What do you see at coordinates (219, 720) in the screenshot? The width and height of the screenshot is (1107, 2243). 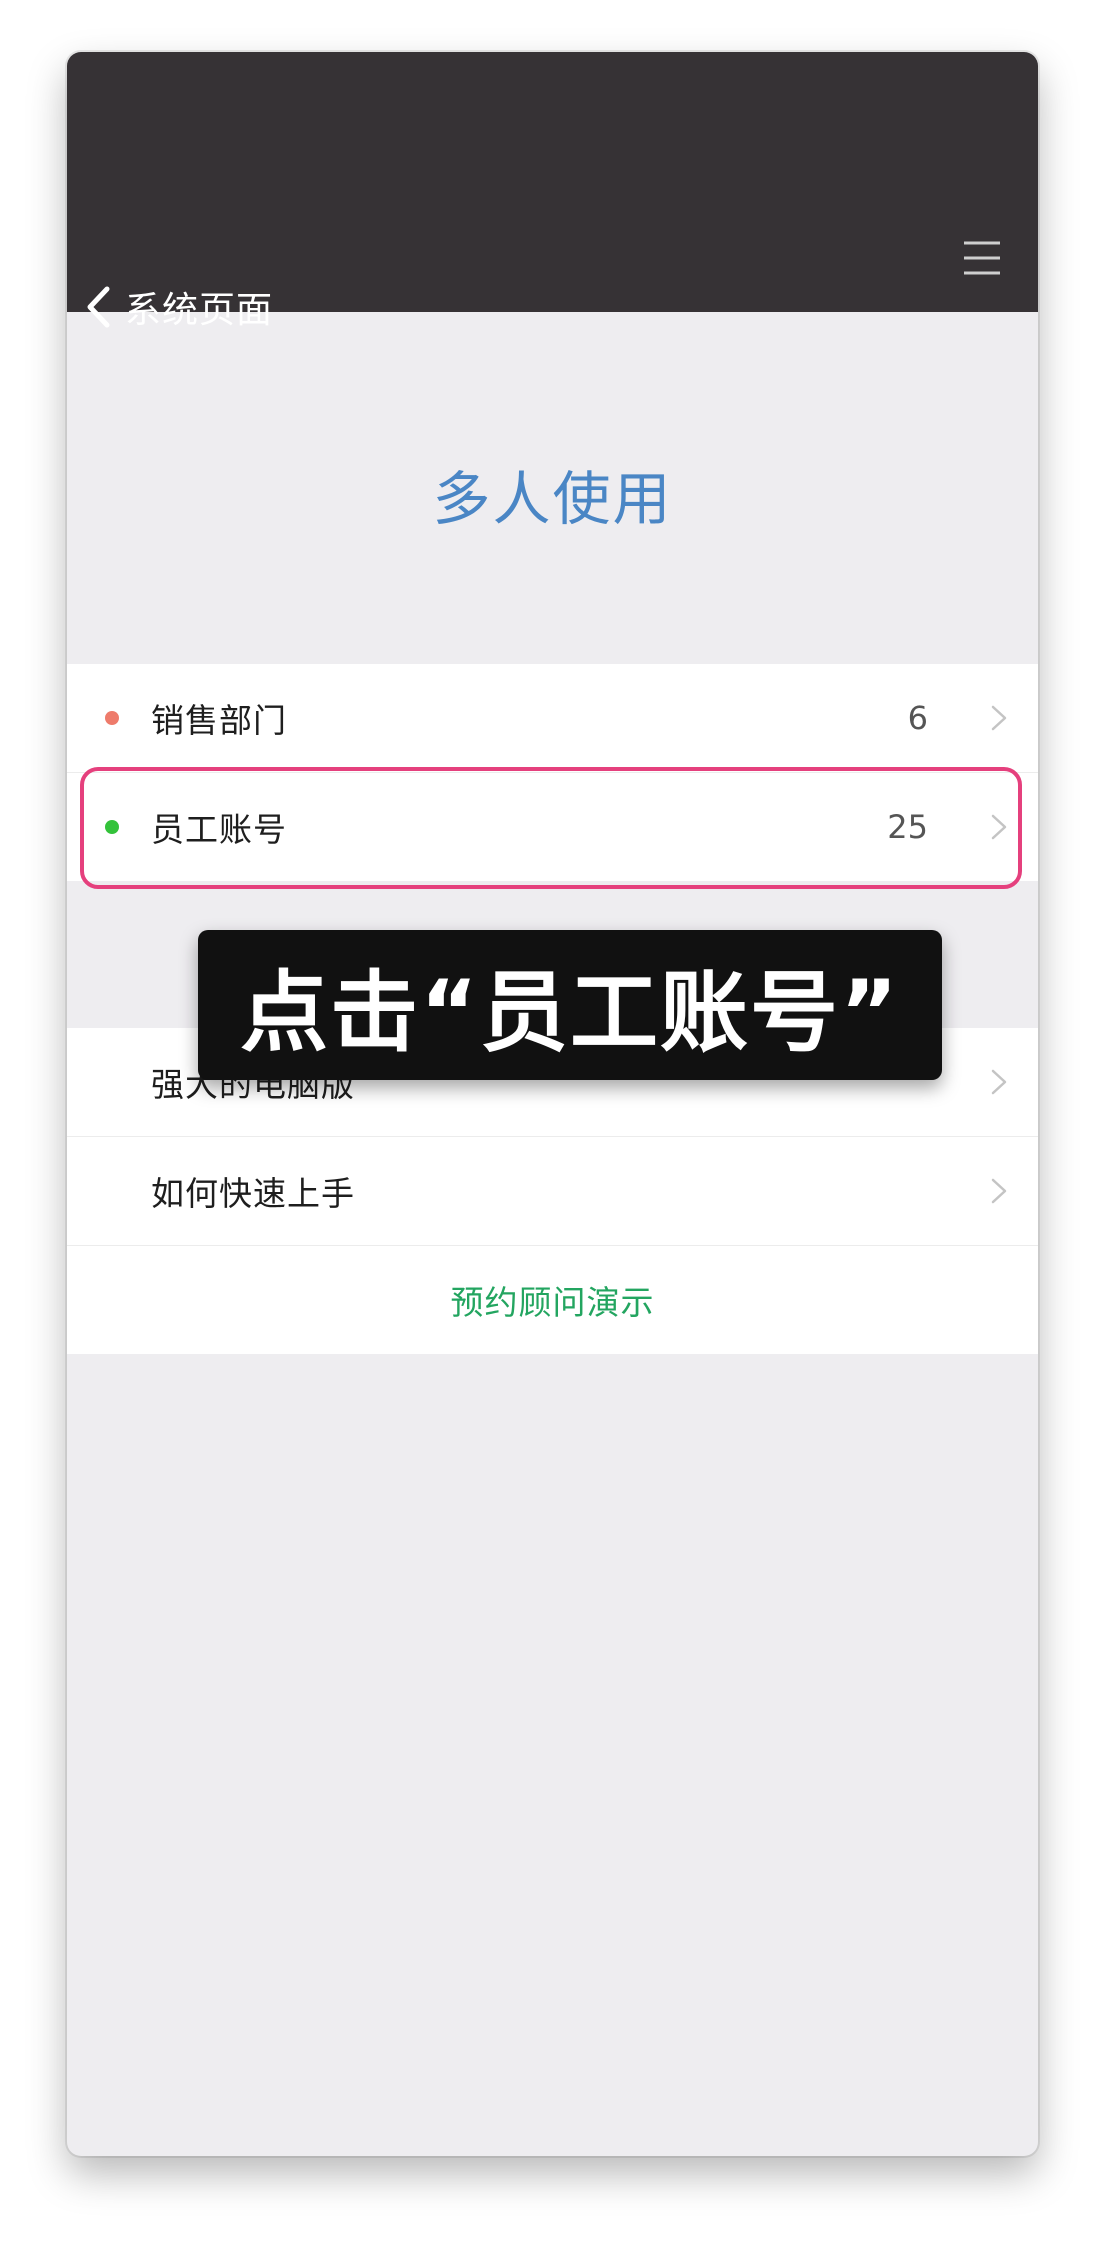 I see `list-item-label: 销售部门` at bounding box center [219, 720].